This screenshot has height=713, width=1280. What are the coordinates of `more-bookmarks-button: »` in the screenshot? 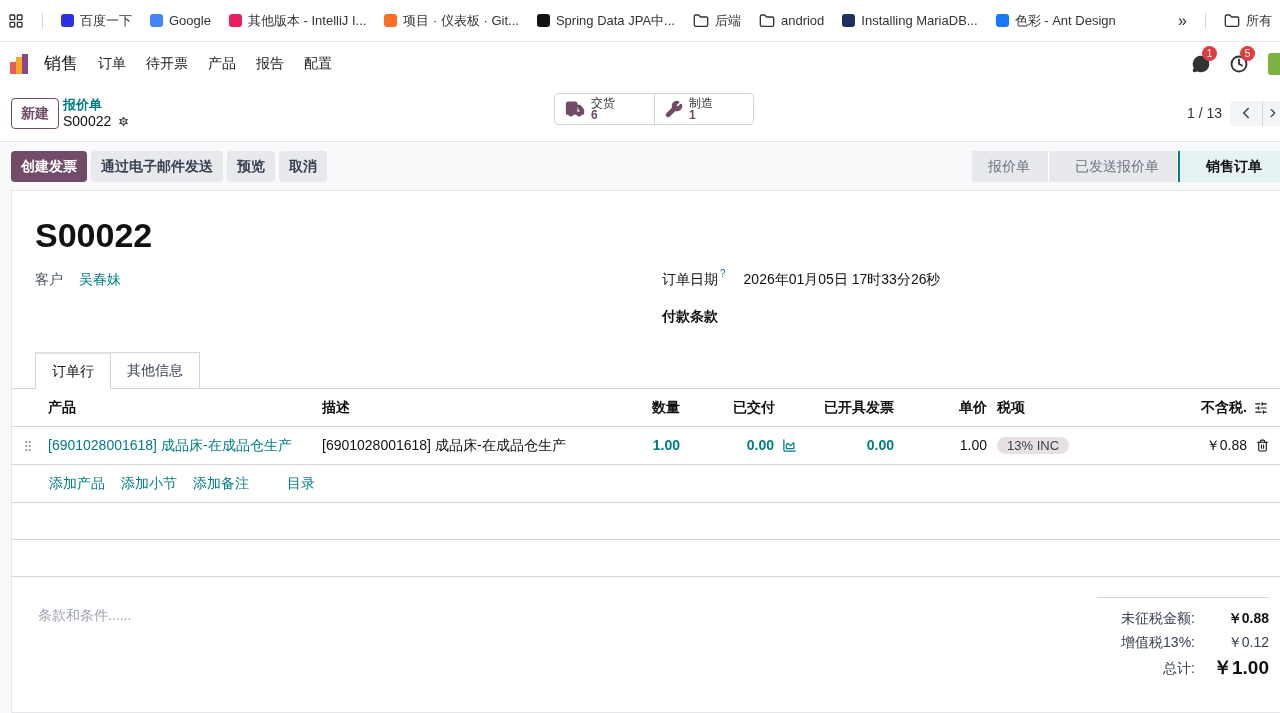 It's located at (1182, 20).